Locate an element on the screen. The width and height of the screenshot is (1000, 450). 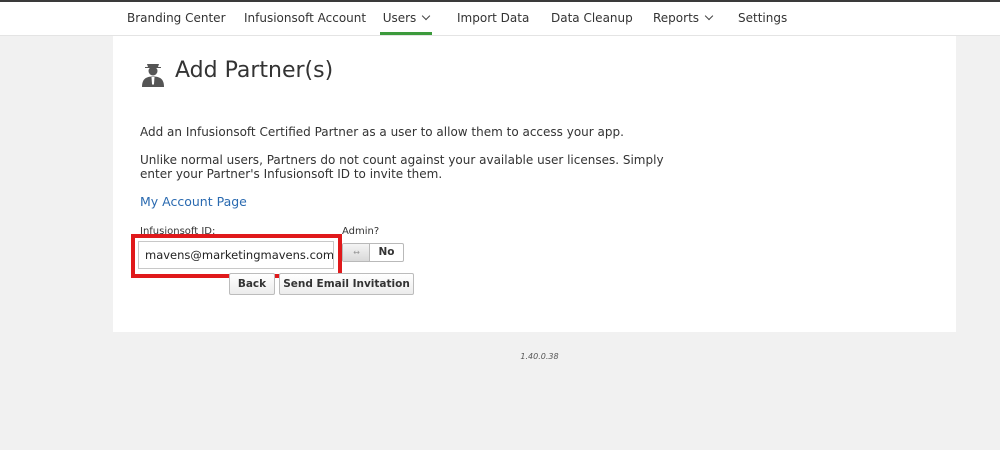
my-account-link: My Account Page is located at coordinates (193, 201).